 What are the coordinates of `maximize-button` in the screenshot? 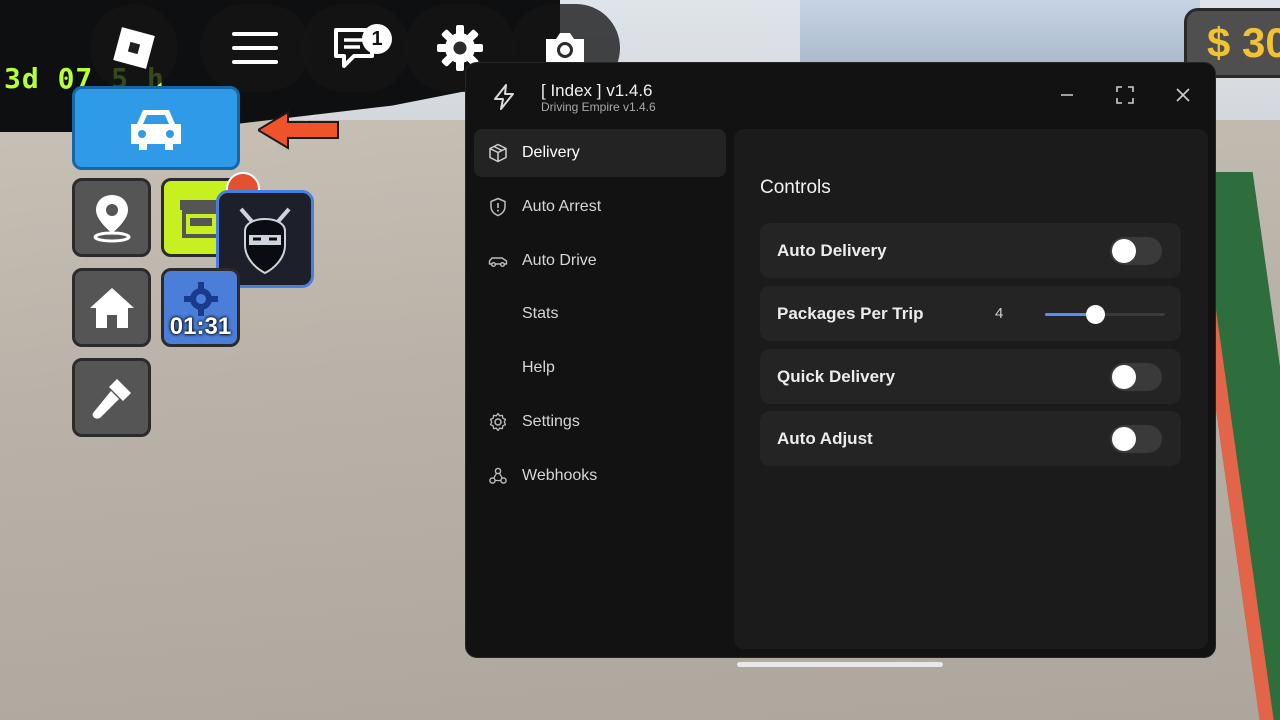 It's located at (1125, 95).